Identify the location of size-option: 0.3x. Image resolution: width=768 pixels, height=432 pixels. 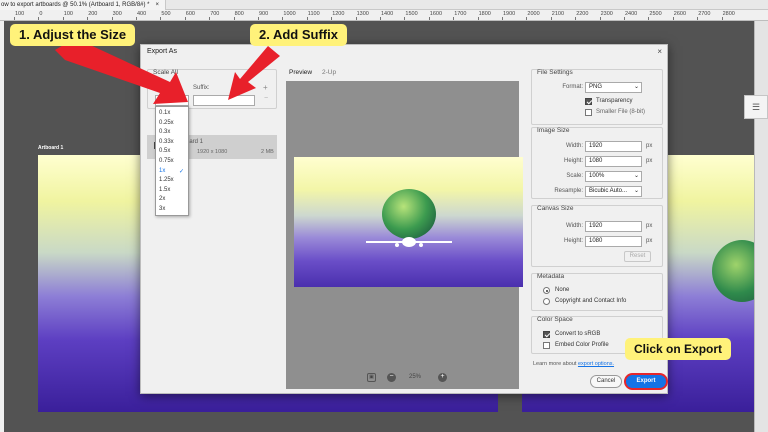
(173, 132).